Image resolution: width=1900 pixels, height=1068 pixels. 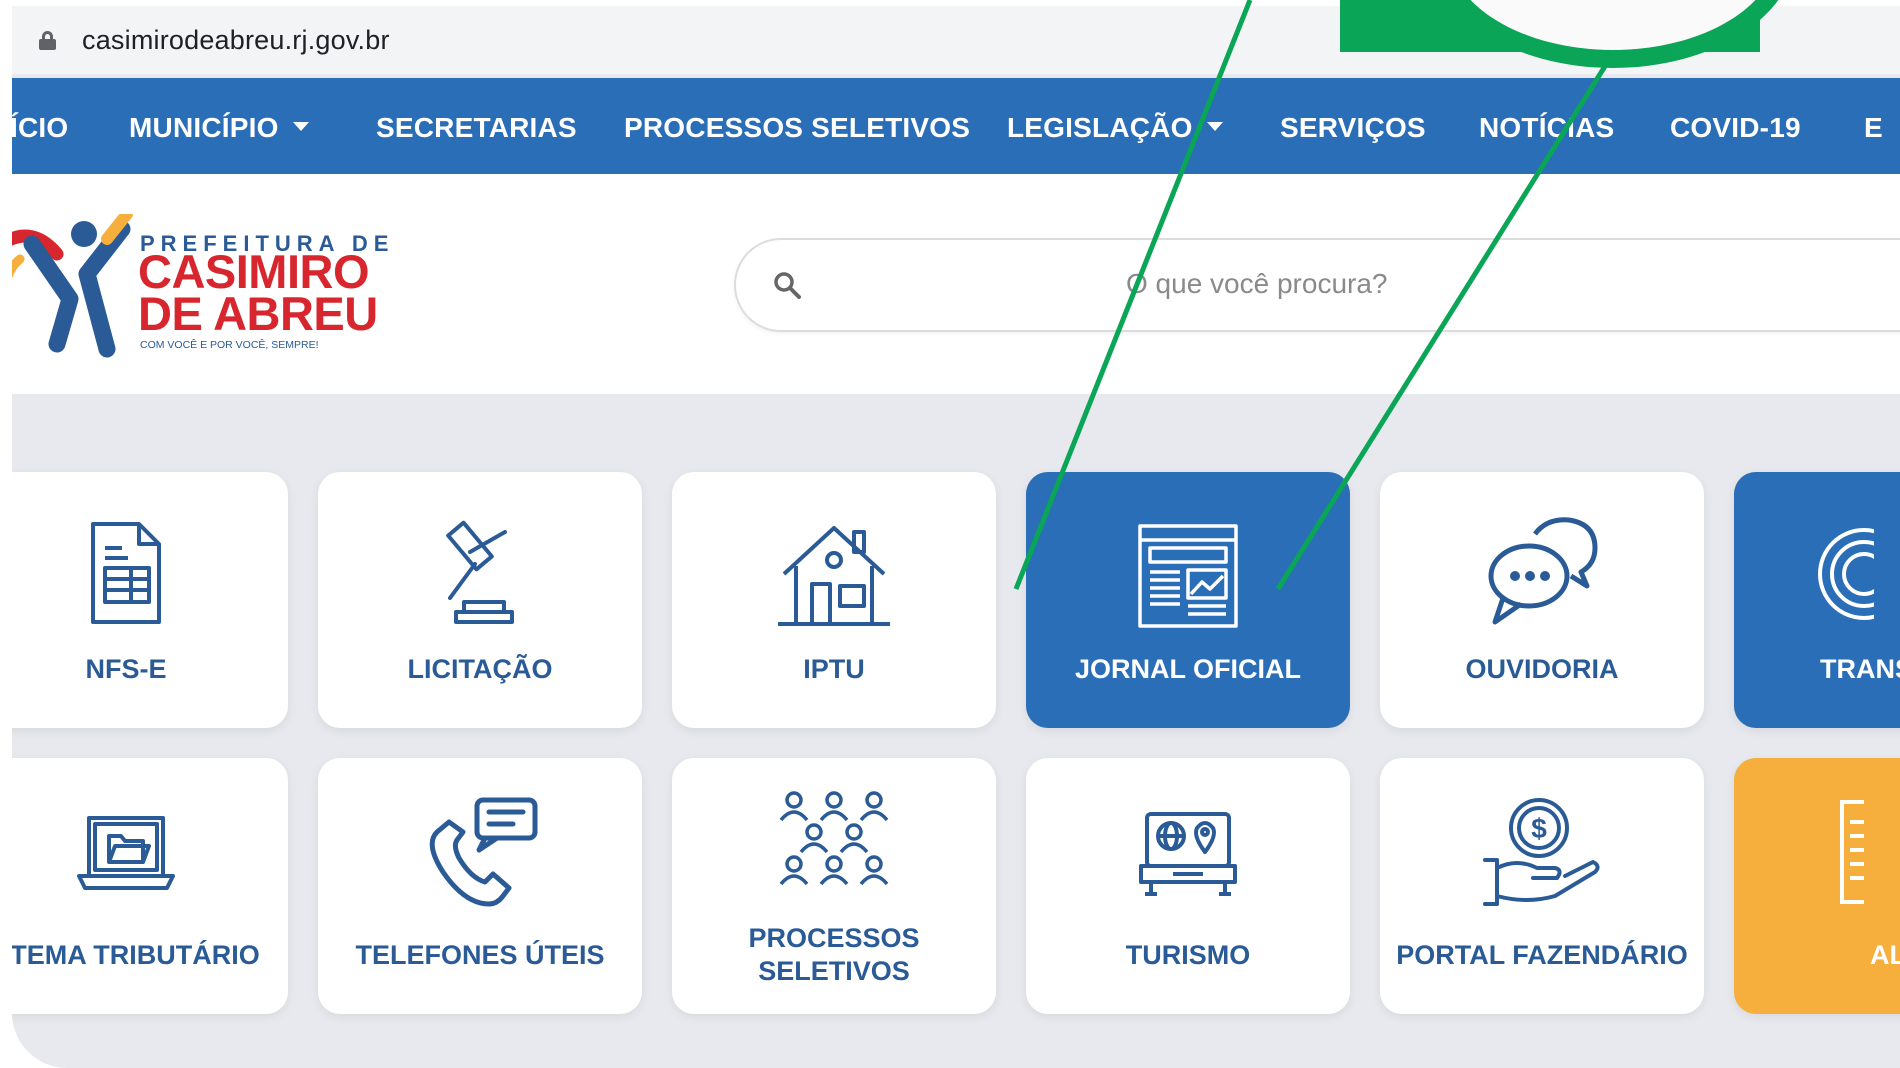 I want to click on tile-label: TURISMO, so click(x=1188, y=955).